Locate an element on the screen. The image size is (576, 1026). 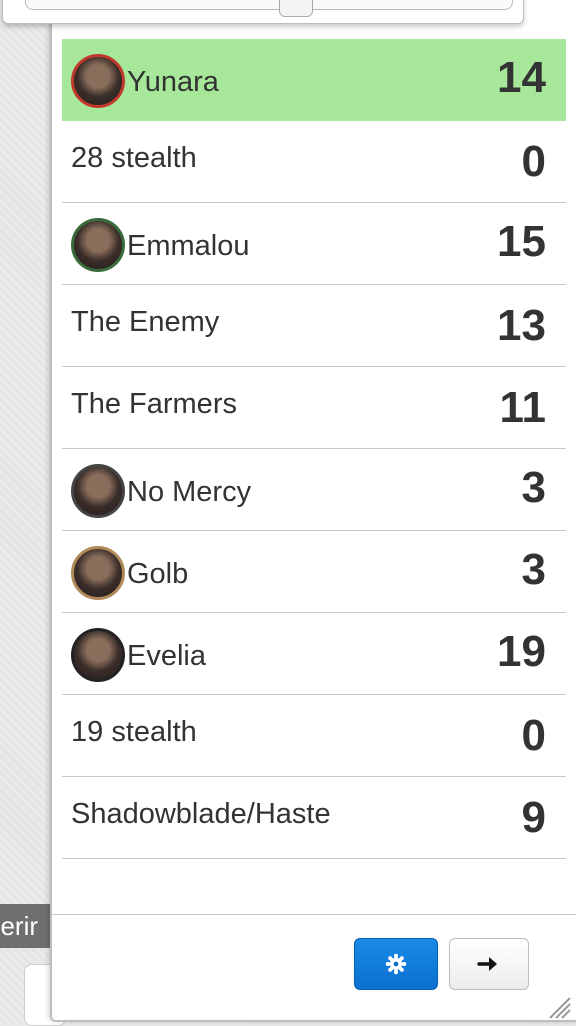
turn-row: 28 stealth 0 is located at coordinates (314, 162).